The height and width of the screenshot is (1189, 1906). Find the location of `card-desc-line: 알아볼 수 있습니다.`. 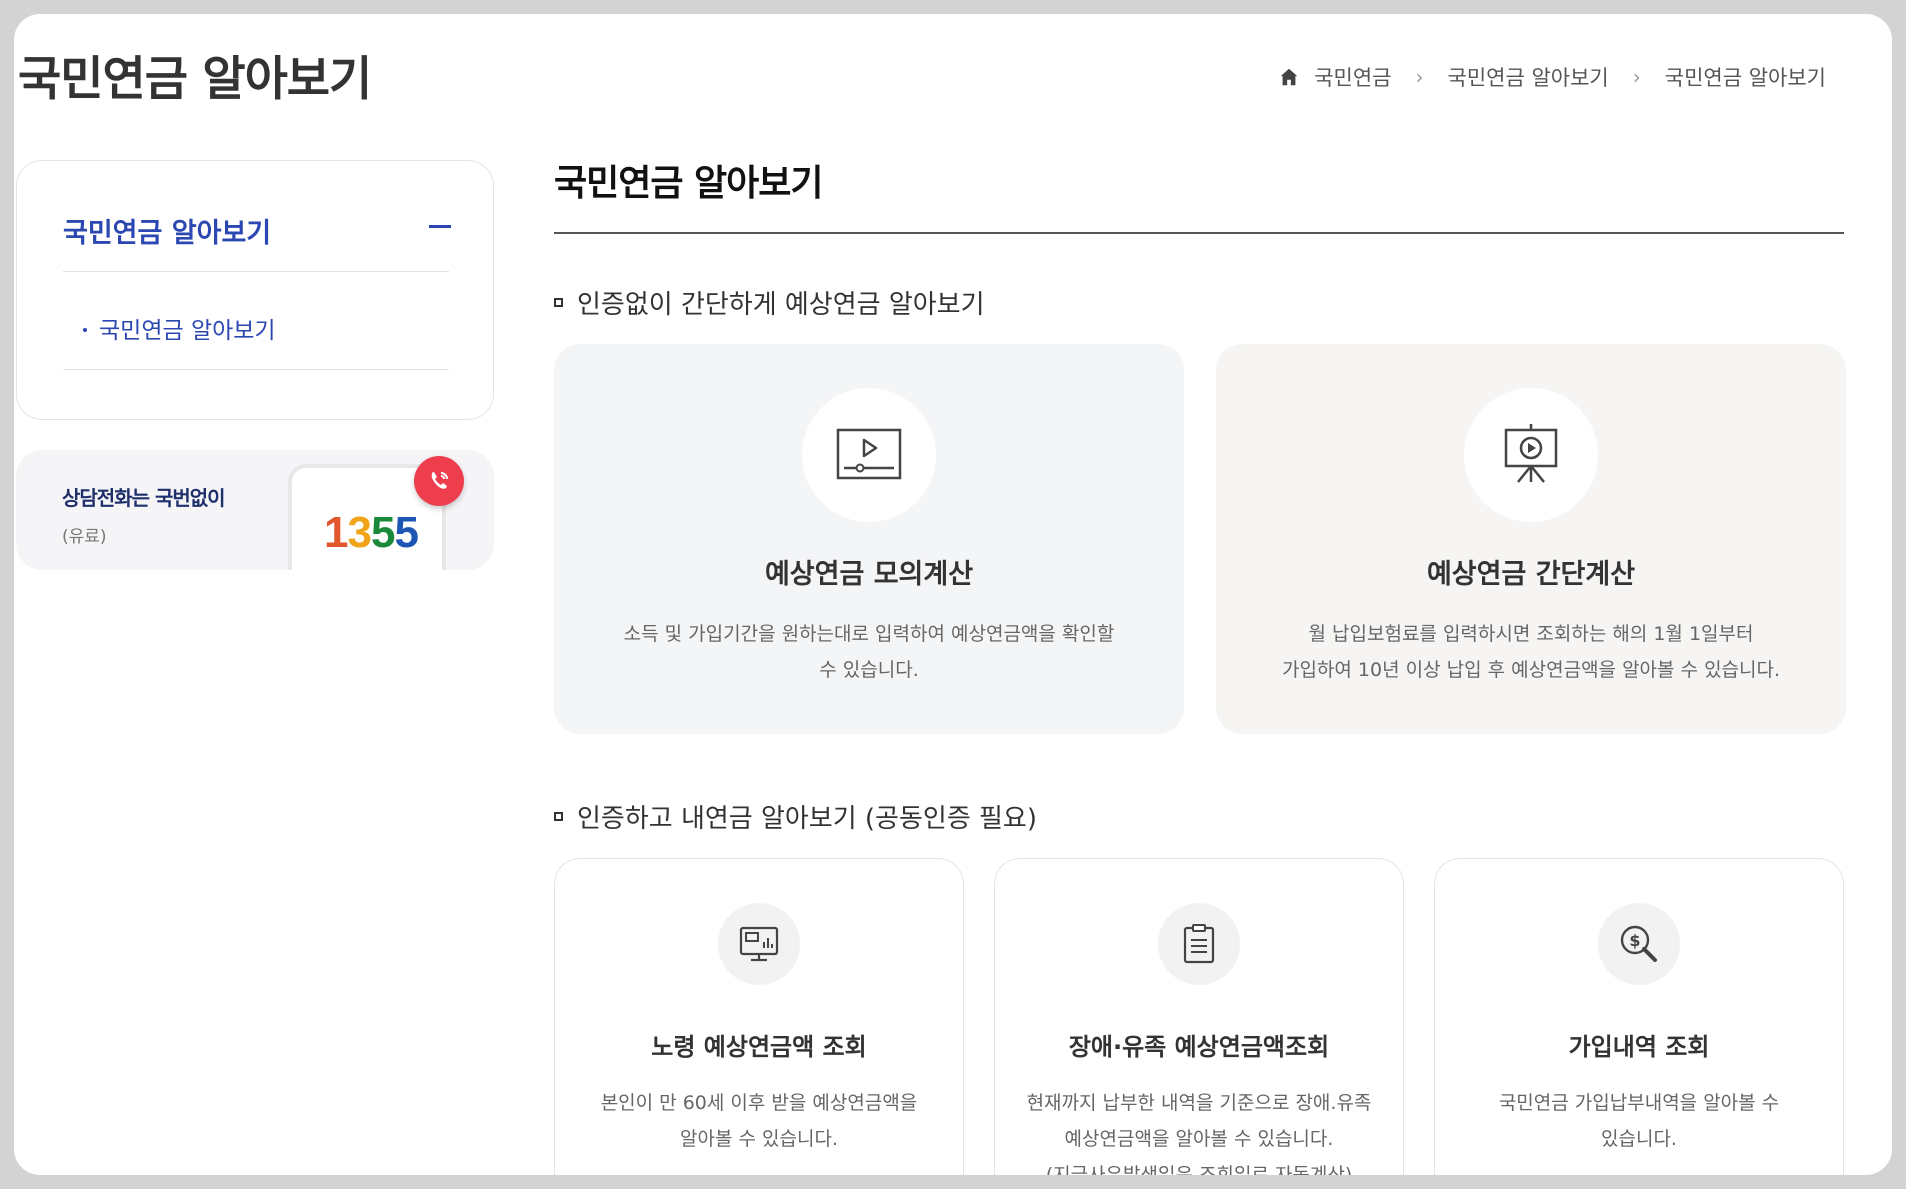

card-desc-line: 알아볼 수 있습니다. is located at coordinates (759, 1139).